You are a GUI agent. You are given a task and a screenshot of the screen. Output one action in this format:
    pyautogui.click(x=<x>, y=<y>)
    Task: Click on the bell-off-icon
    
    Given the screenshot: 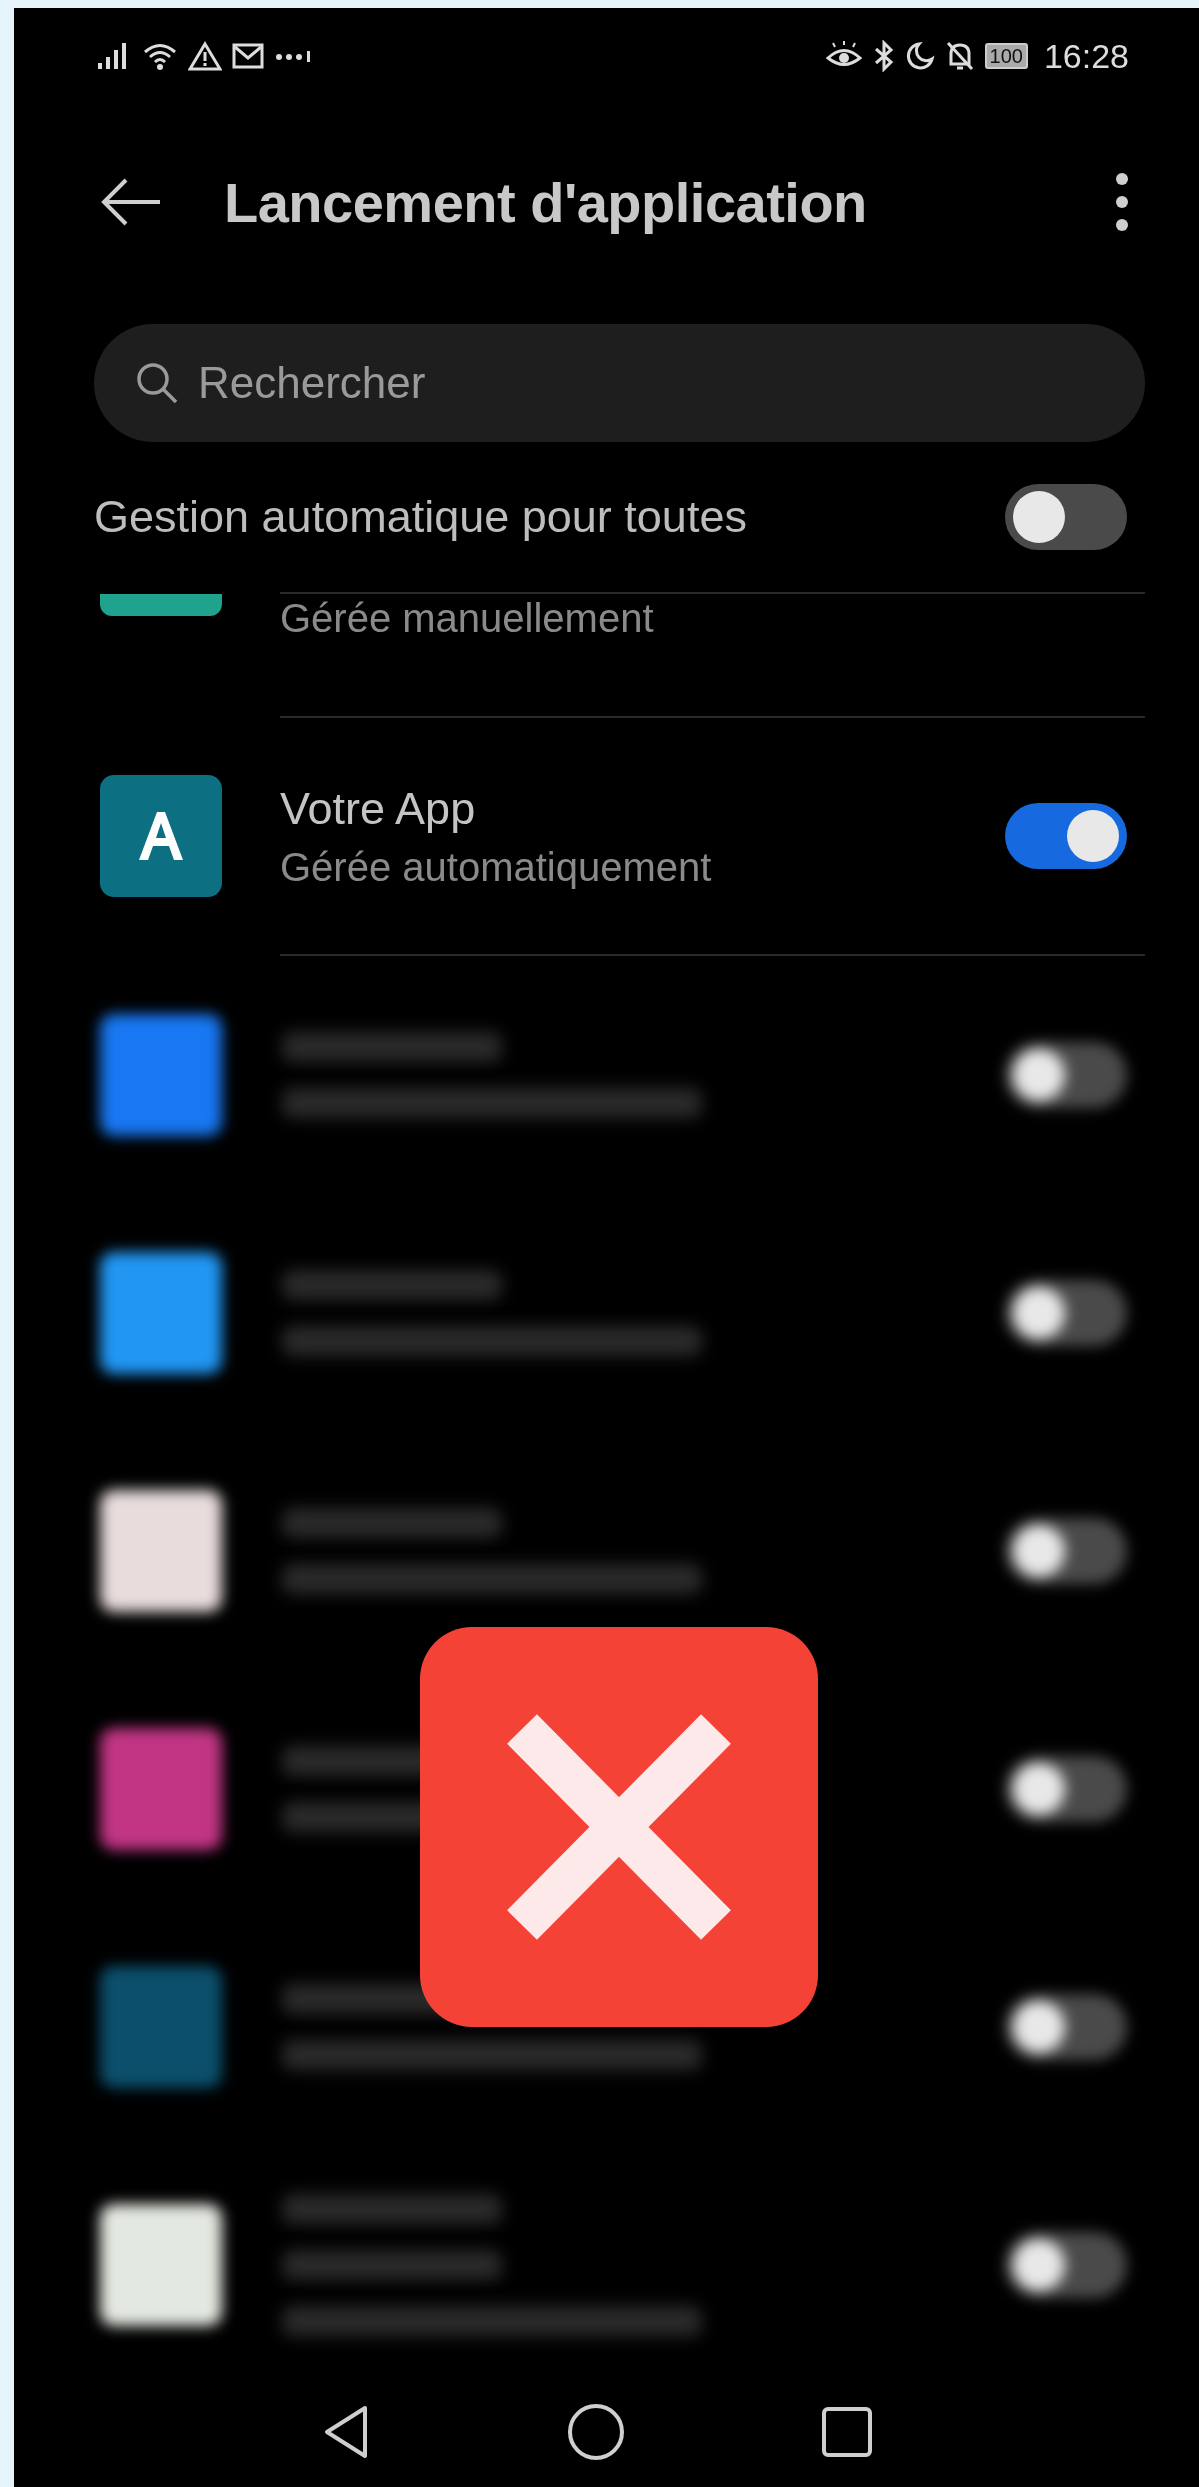 What is the action you would take?
    pyautogui.click(x=959, y=56)
    